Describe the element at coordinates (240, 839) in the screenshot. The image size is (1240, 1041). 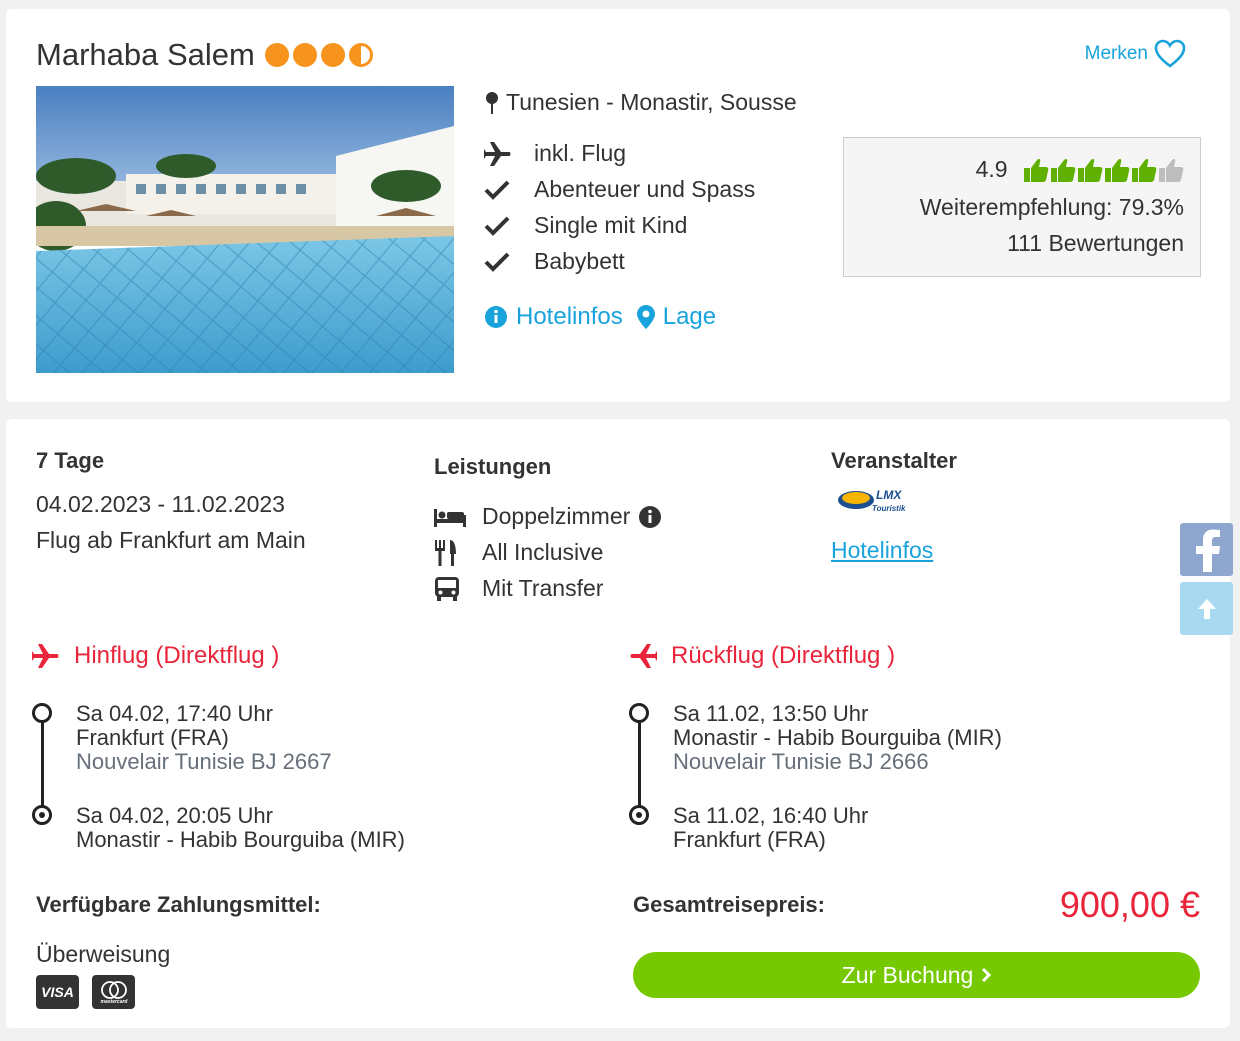
I see `arr-airport: Monastir - Habib Bourguiba (MIR)` at that location.